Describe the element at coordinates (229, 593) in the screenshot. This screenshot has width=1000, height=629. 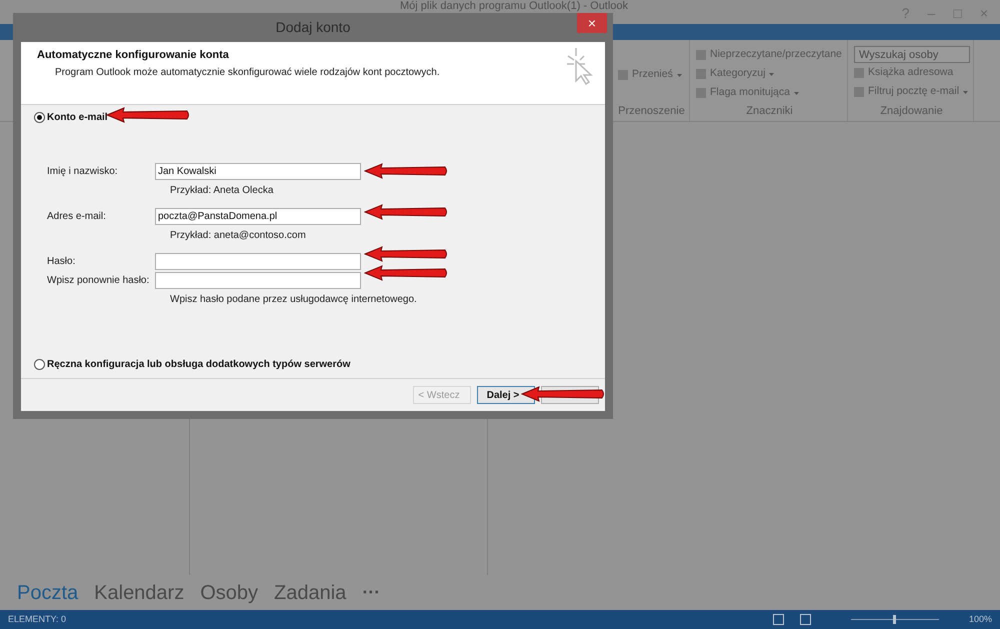
I see `nav-tab: Osoby` at that location.